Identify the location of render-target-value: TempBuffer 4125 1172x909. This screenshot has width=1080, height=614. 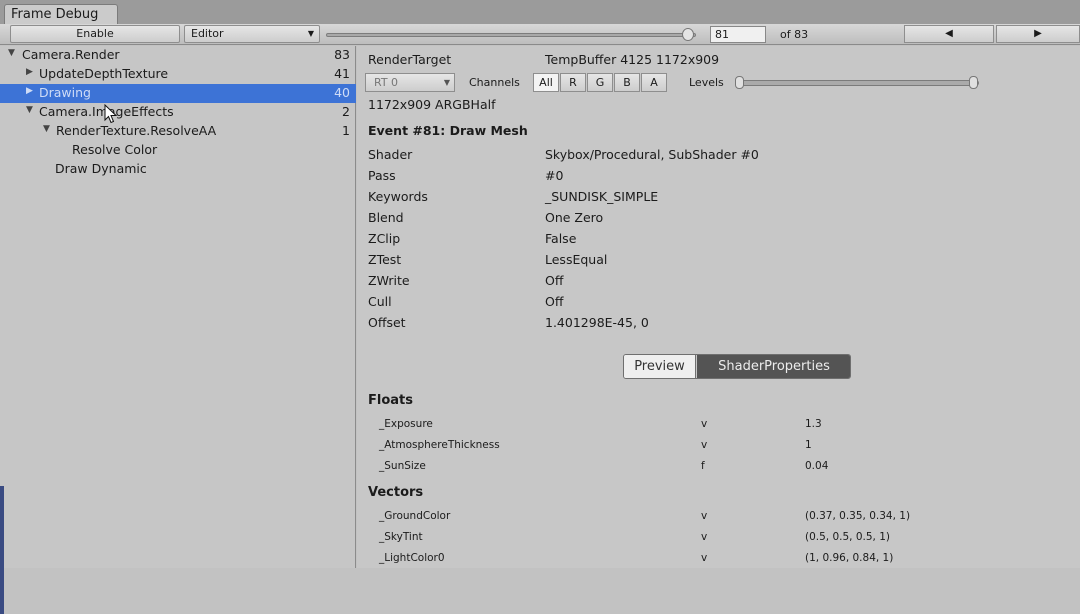
(632, 59).